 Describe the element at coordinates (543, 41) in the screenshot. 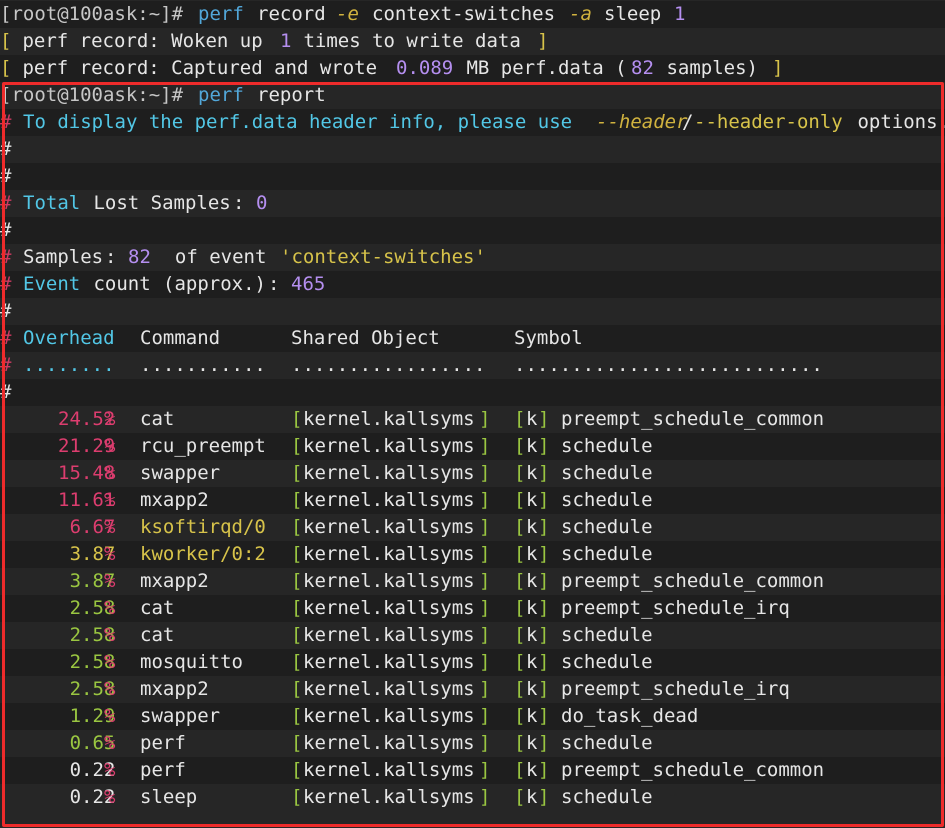

I see `bracket-close: ]` at that location.